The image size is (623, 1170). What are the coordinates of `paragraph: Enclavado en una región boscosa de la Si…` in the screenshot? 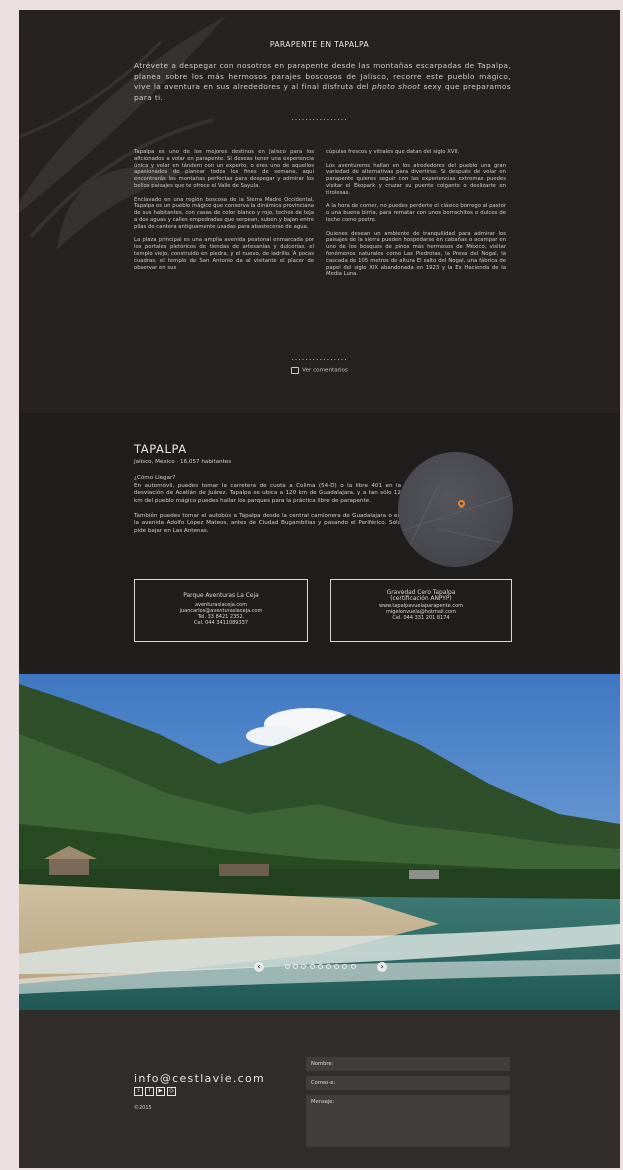 It's located at (224, 213).